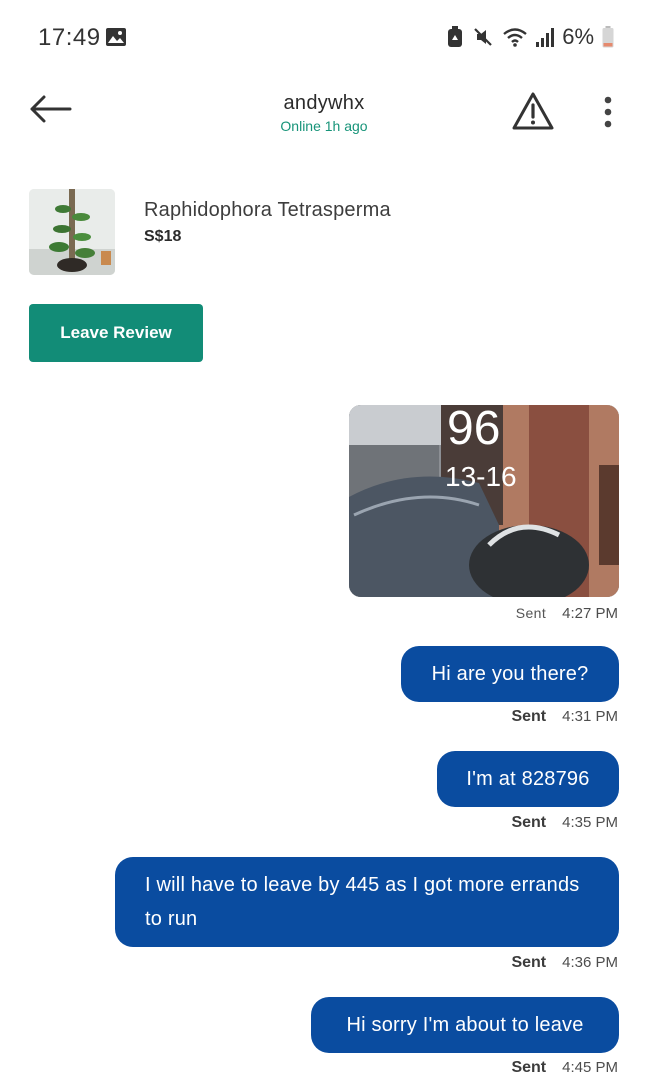 This screenshot has width=648, height=1080. I want to click on listing-price: S$18, so click(163, 236).